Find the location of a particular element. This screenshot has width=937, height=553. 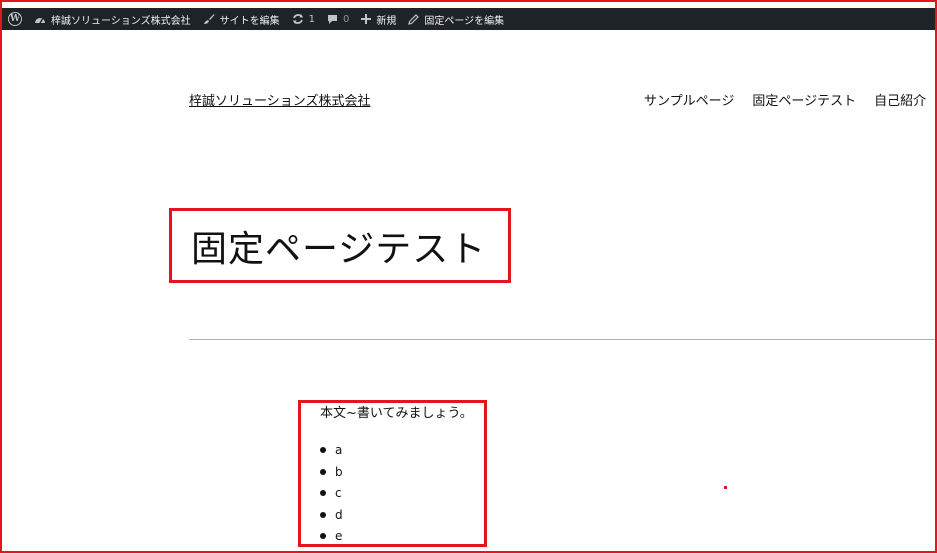

site-title-link: 梓誠ソリューションズ株式会社 is located at coordinates (279, 99).